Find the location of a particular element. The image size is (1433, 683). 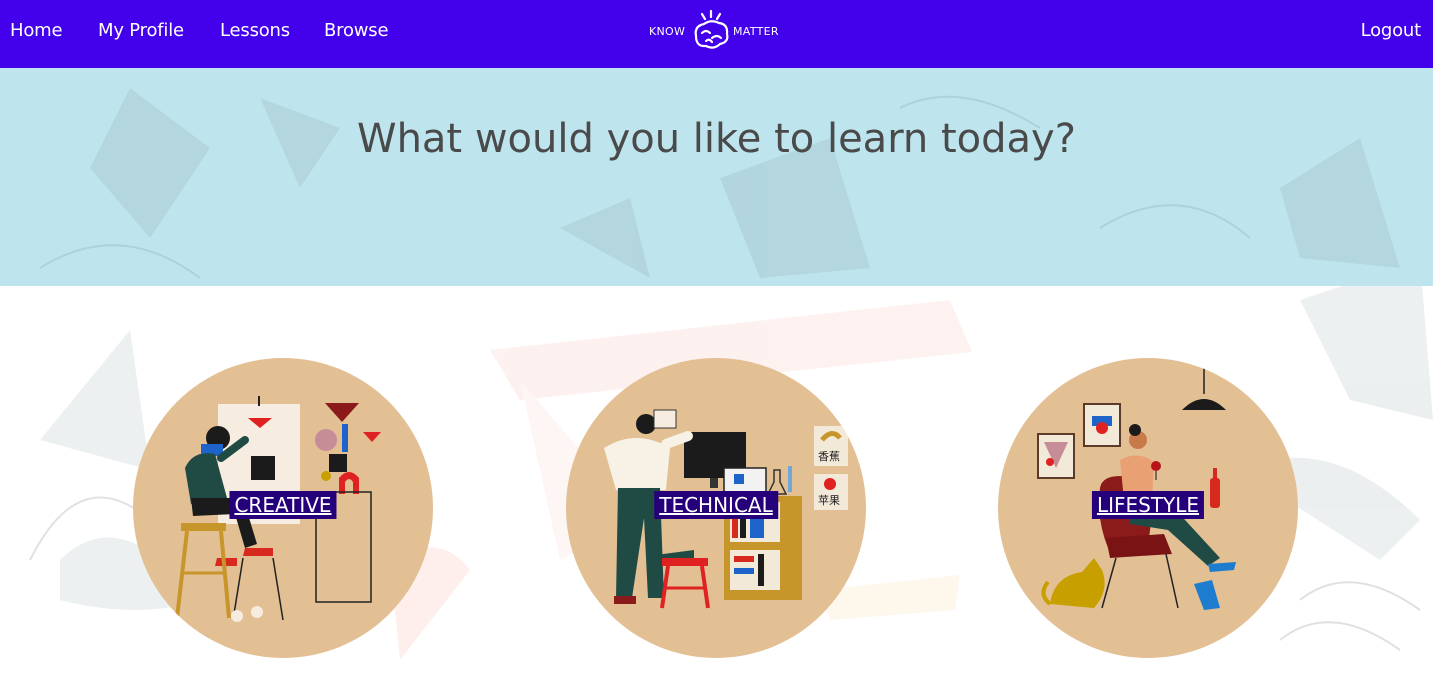

category-lifestyle-card: LIFESTYLE is located at coordinates (1148, 508).